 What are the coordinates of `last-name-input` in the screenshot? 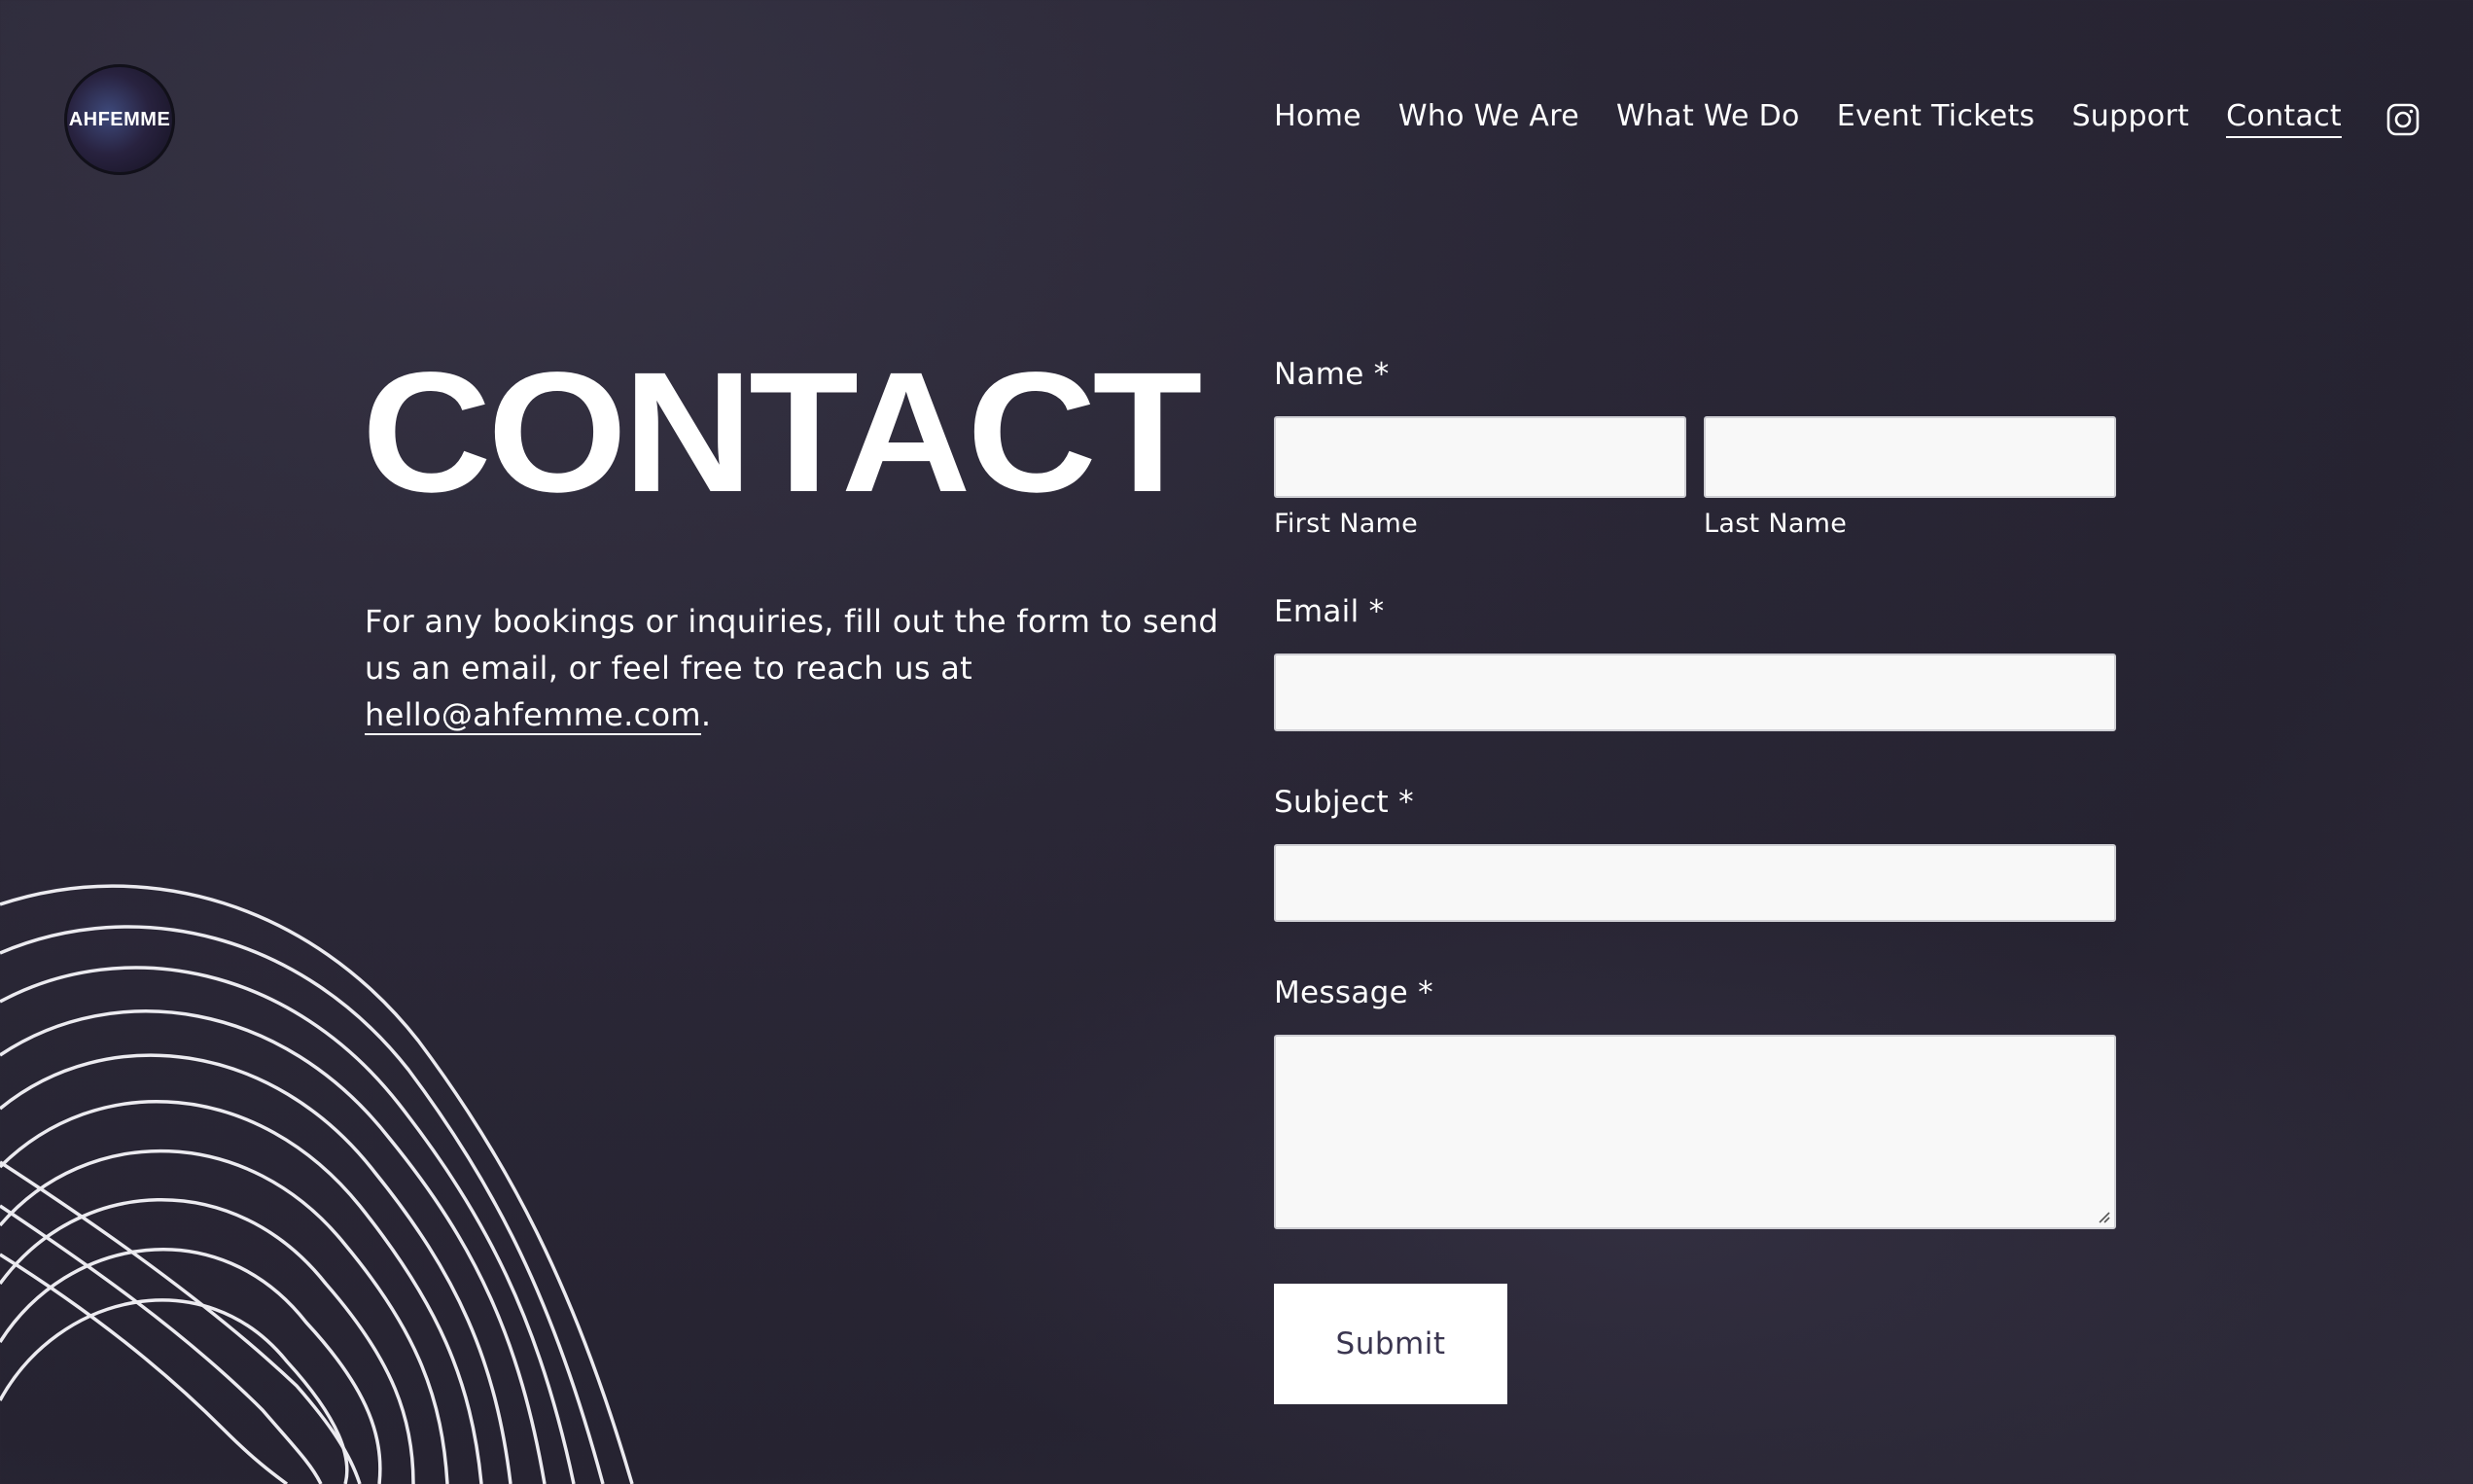 It's located at (1910, 457).